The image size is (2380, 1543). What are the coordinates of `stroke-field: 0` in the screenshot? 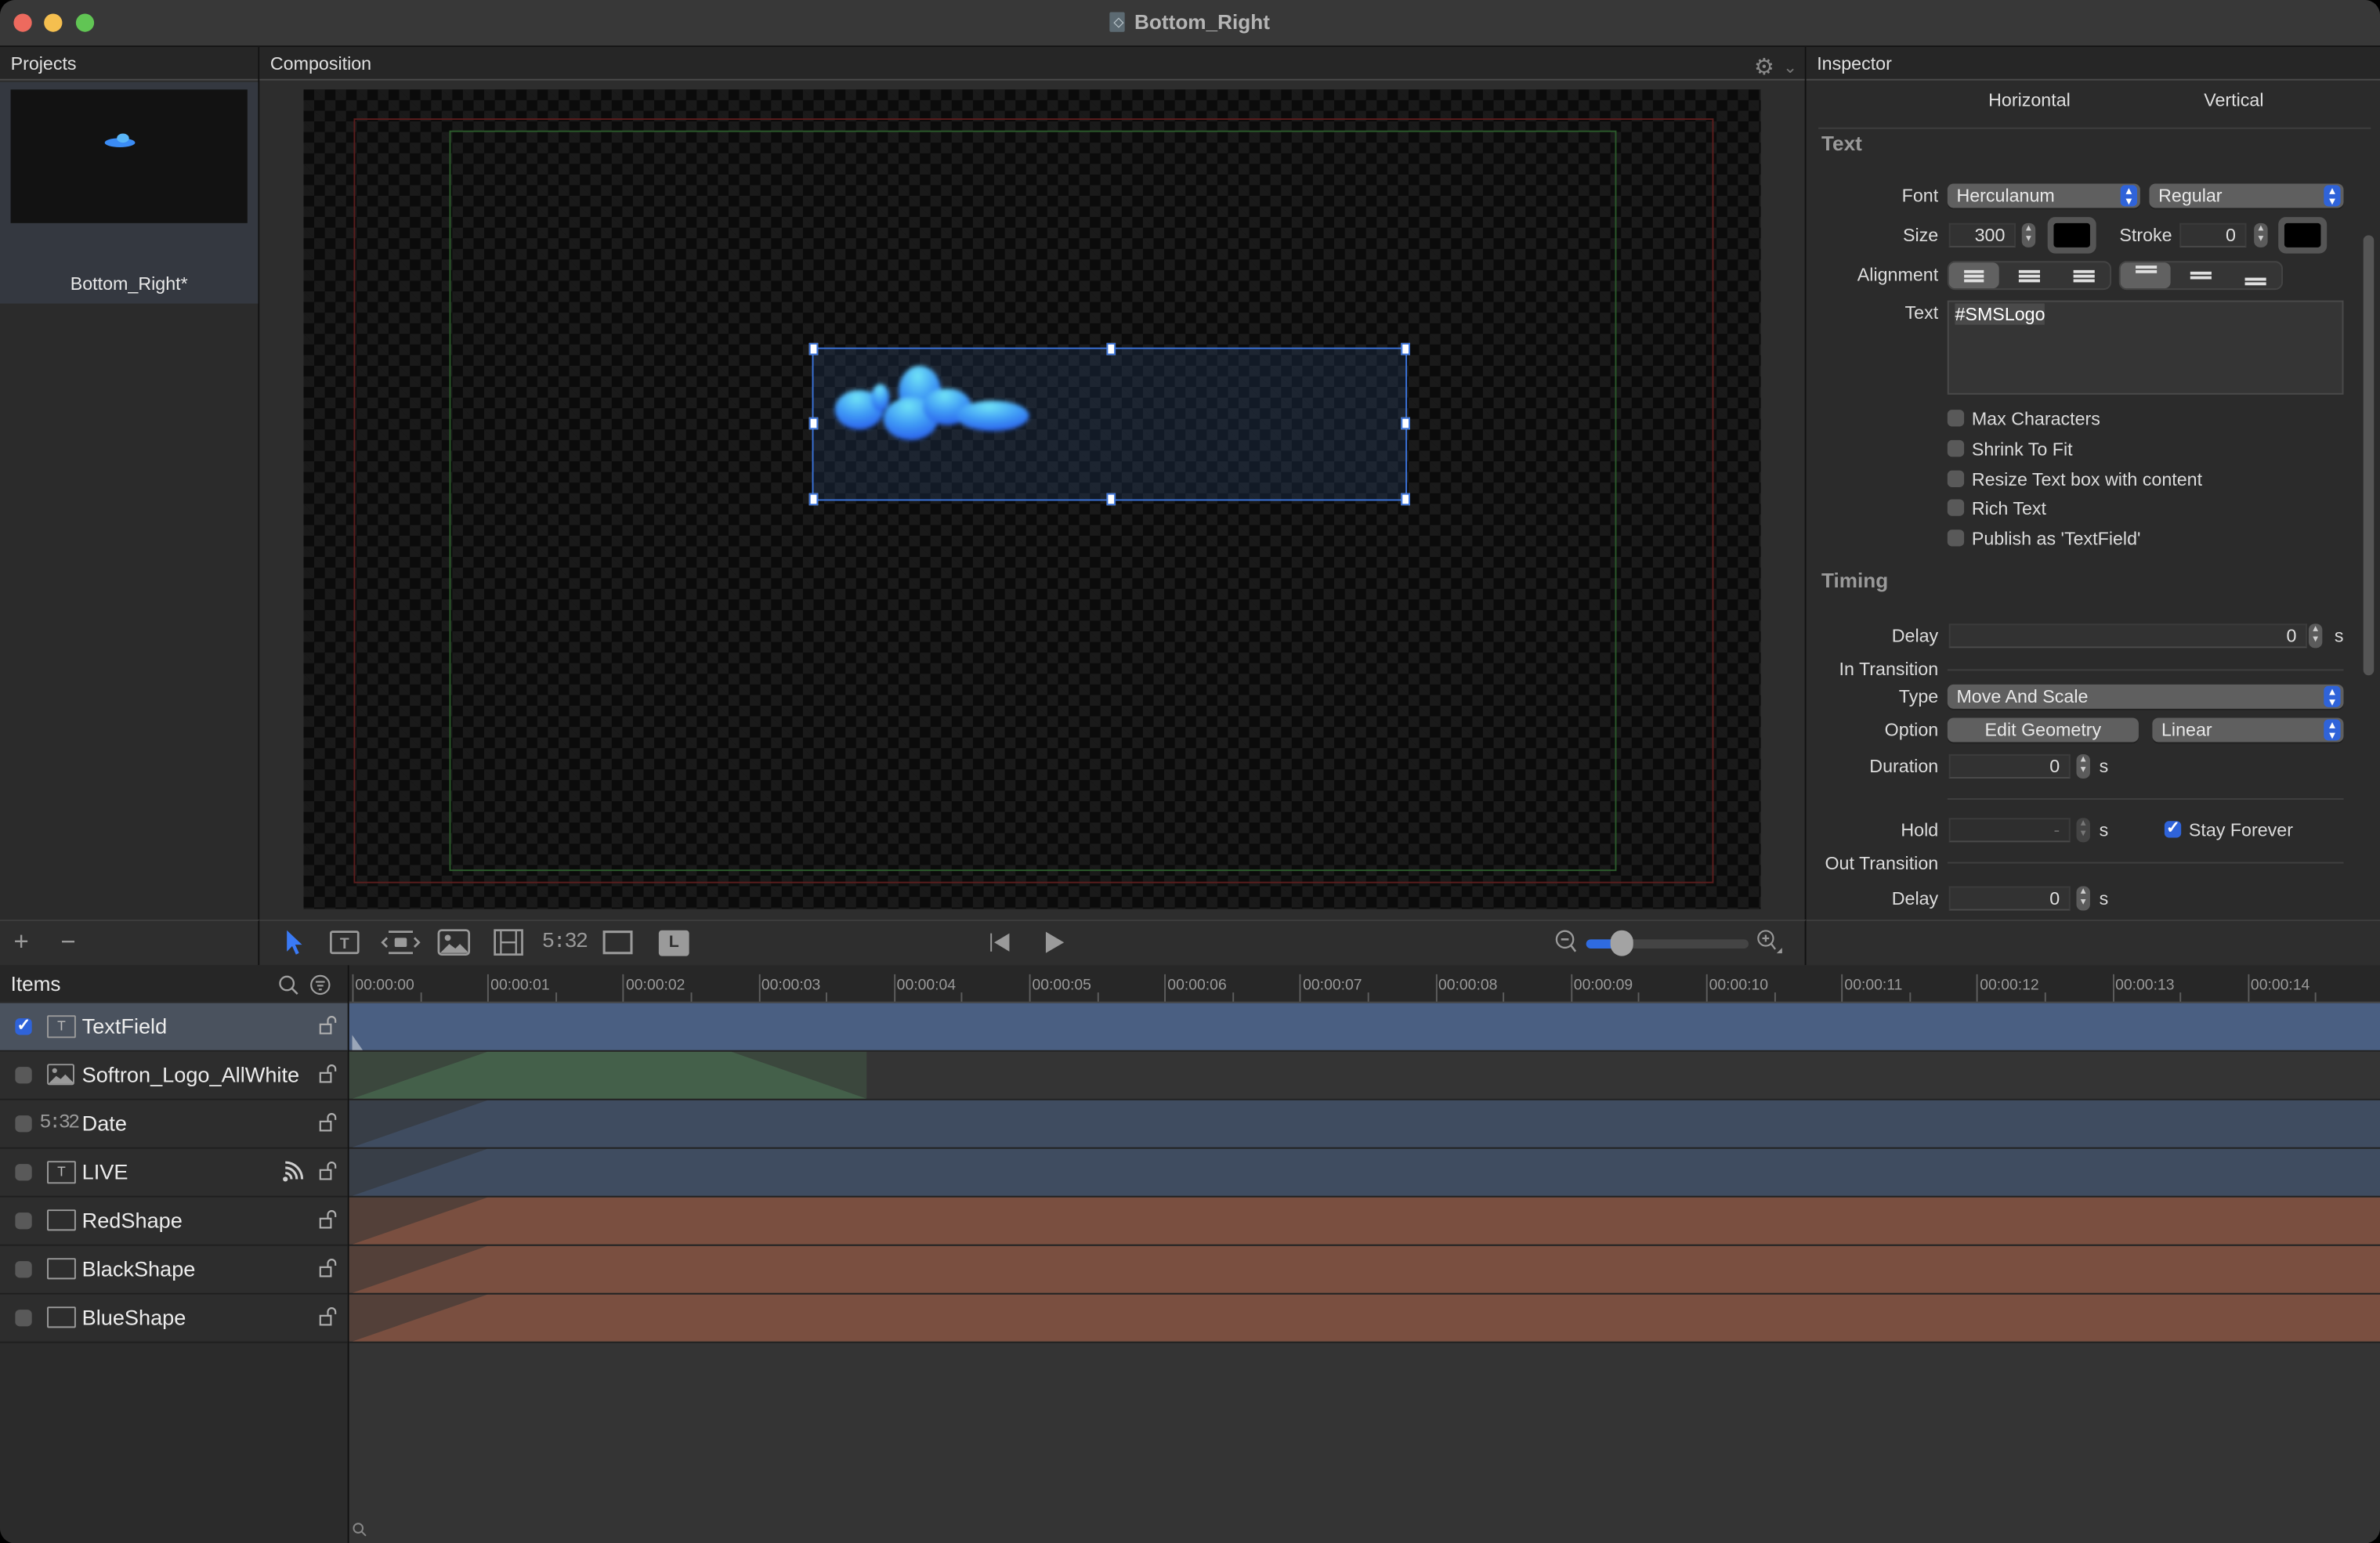 It's located at (2213, 235).